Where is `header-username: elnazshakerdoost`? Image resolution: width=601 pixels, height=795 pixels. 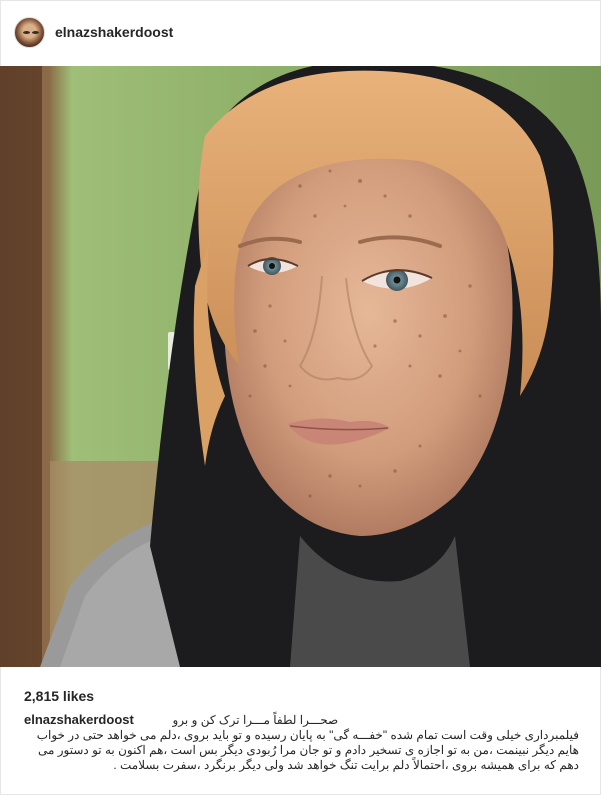
header-username: elnazshakerdoost is located at coordinates (114, 32).